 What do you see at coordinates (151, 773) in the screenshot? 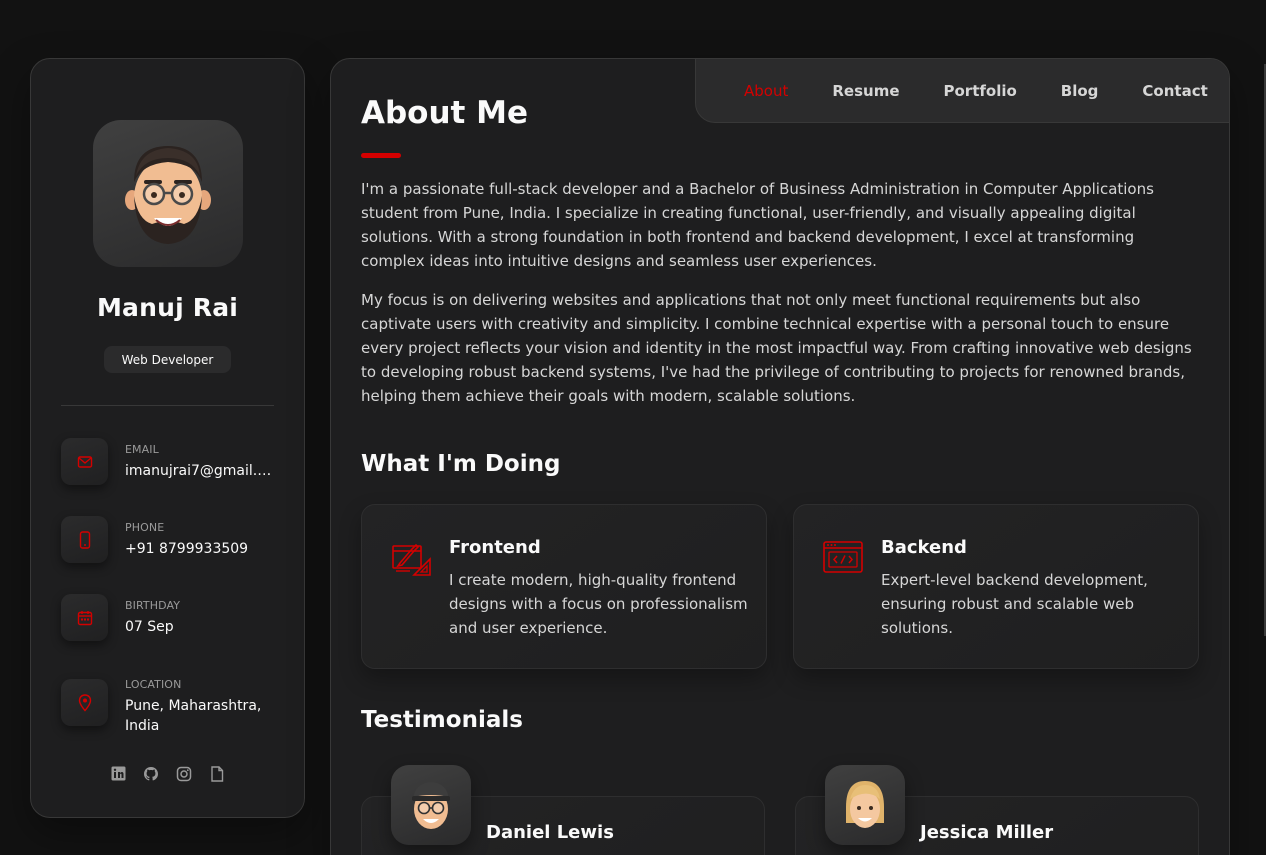
I see `github-icon` at bounding box center [151, 773].